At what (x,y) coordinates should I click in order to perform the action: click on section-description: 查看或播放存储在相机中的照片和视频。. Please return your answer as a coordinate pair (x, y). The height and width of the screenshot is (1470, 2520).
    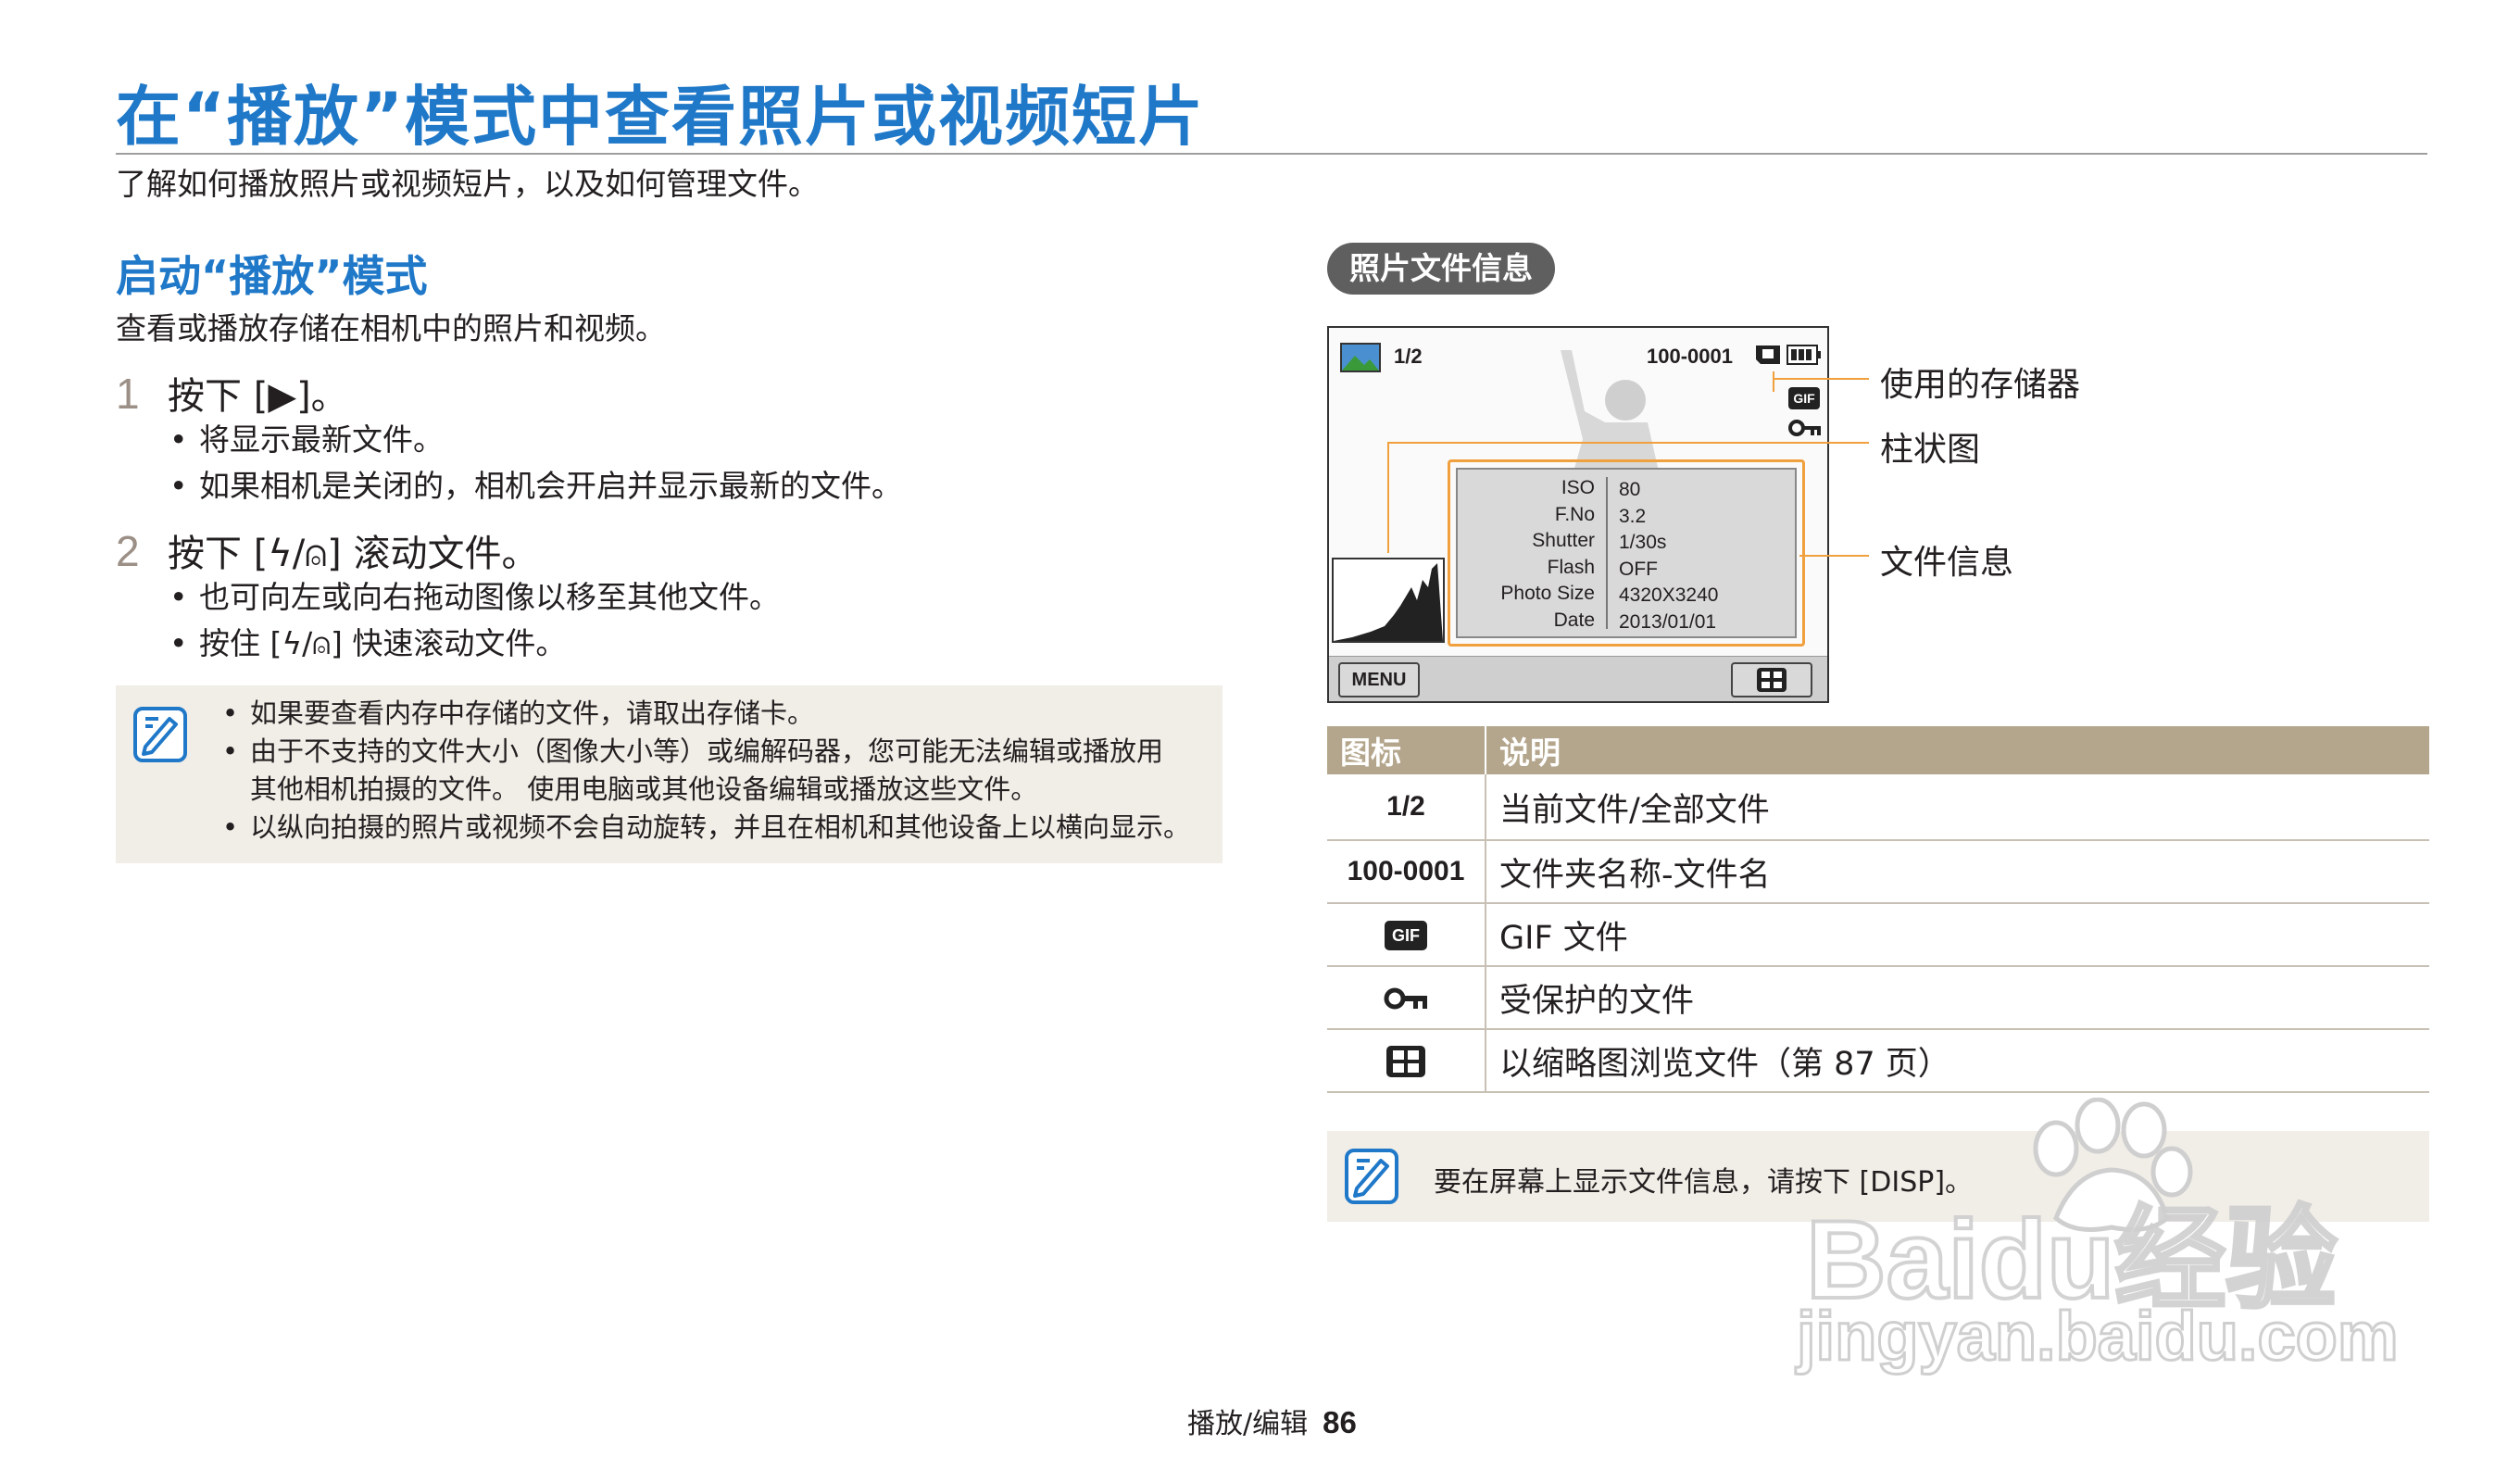
    Looking at the image, I should click on (391, 328).